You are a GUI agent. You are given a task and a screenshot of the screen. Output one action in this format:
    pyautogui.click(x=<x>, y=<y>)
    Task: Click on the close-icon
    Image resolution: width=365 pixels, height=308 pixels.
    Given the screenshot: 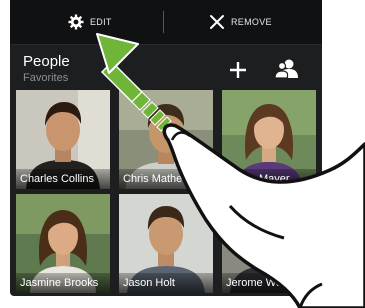 What is the action you would take?
    pyautogui.click(x=217, y=22)
    